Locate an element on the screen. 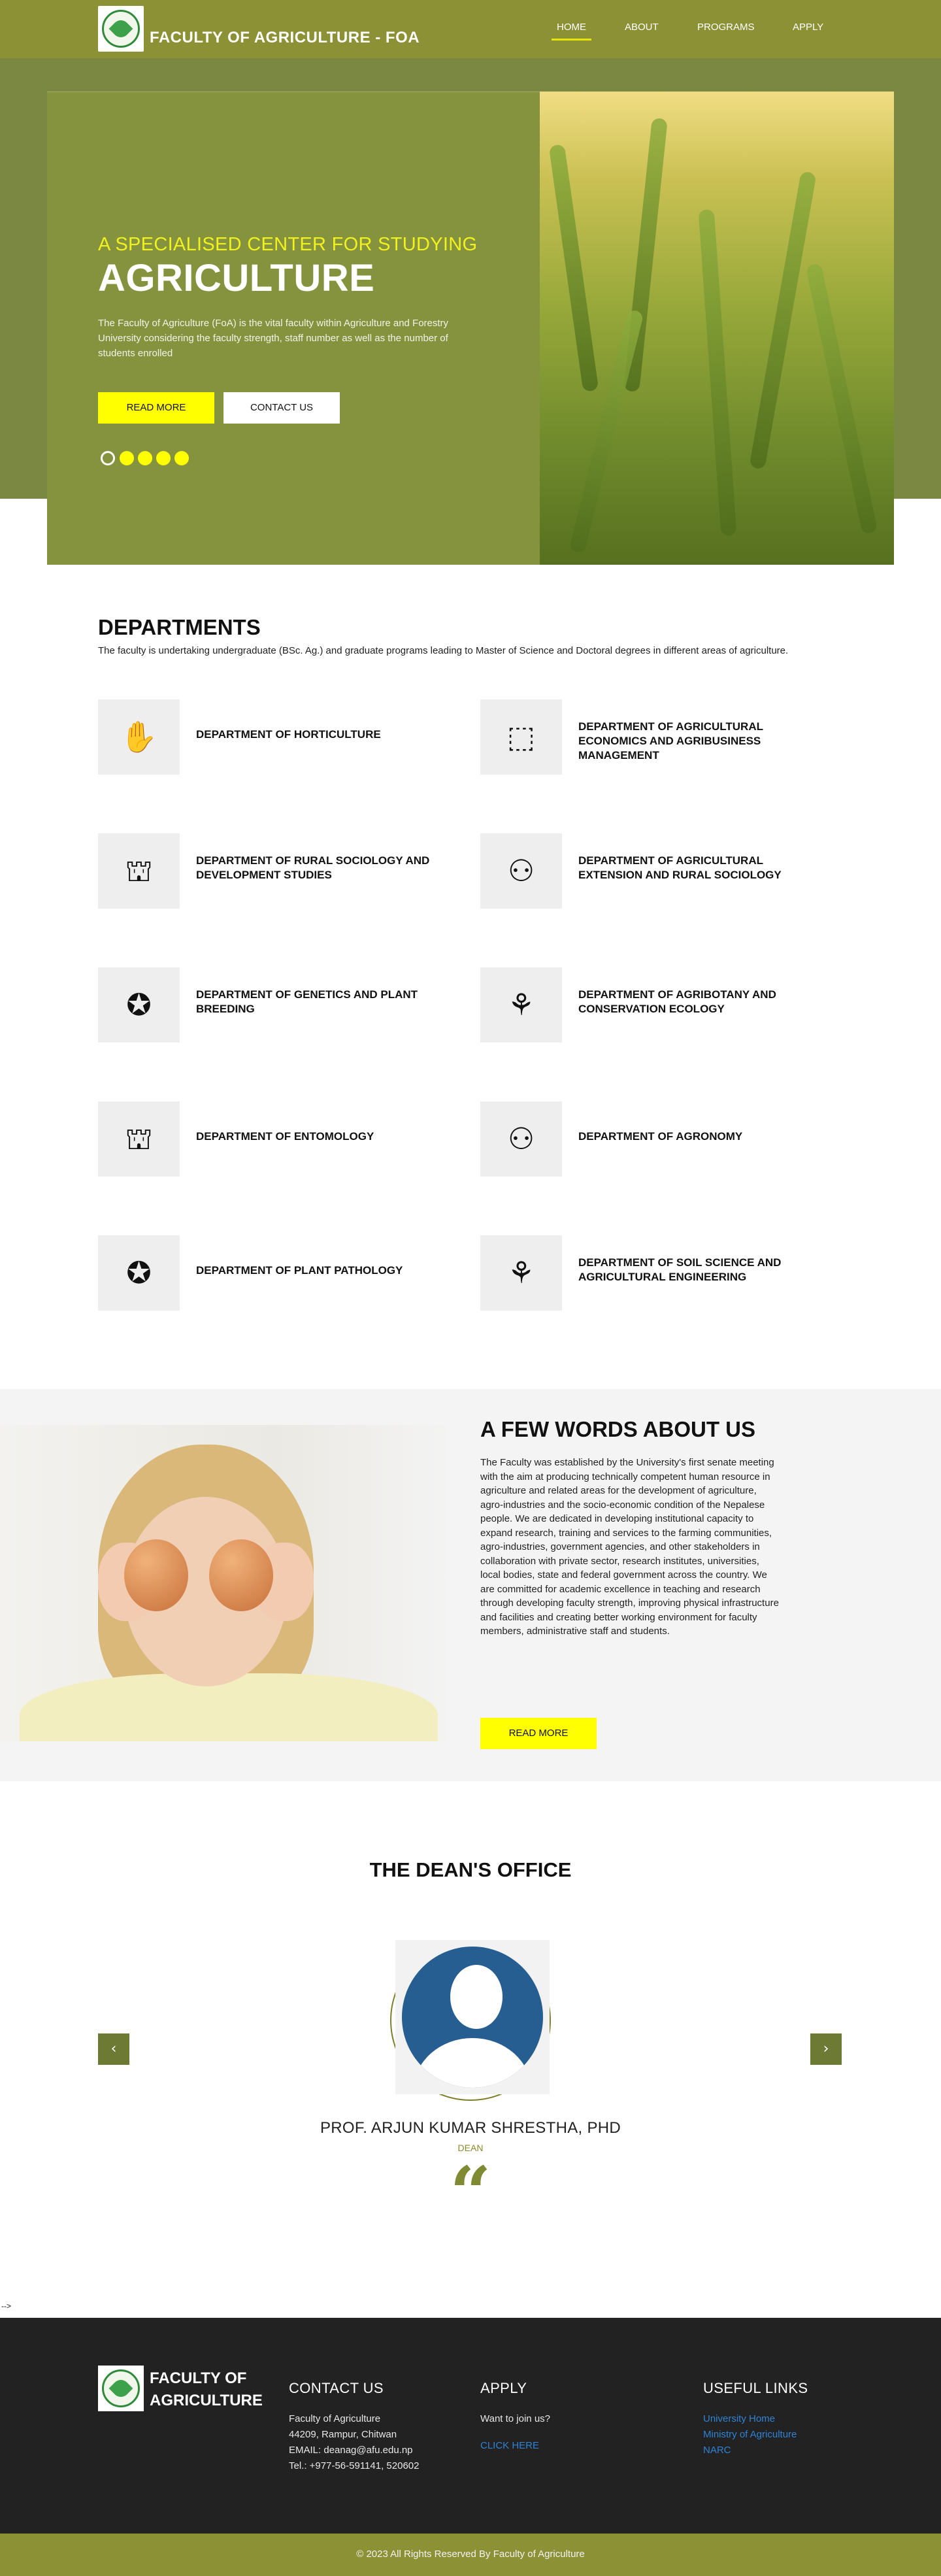  footer-apply-text: Want to join us? is located at coordinates (515, 2418).